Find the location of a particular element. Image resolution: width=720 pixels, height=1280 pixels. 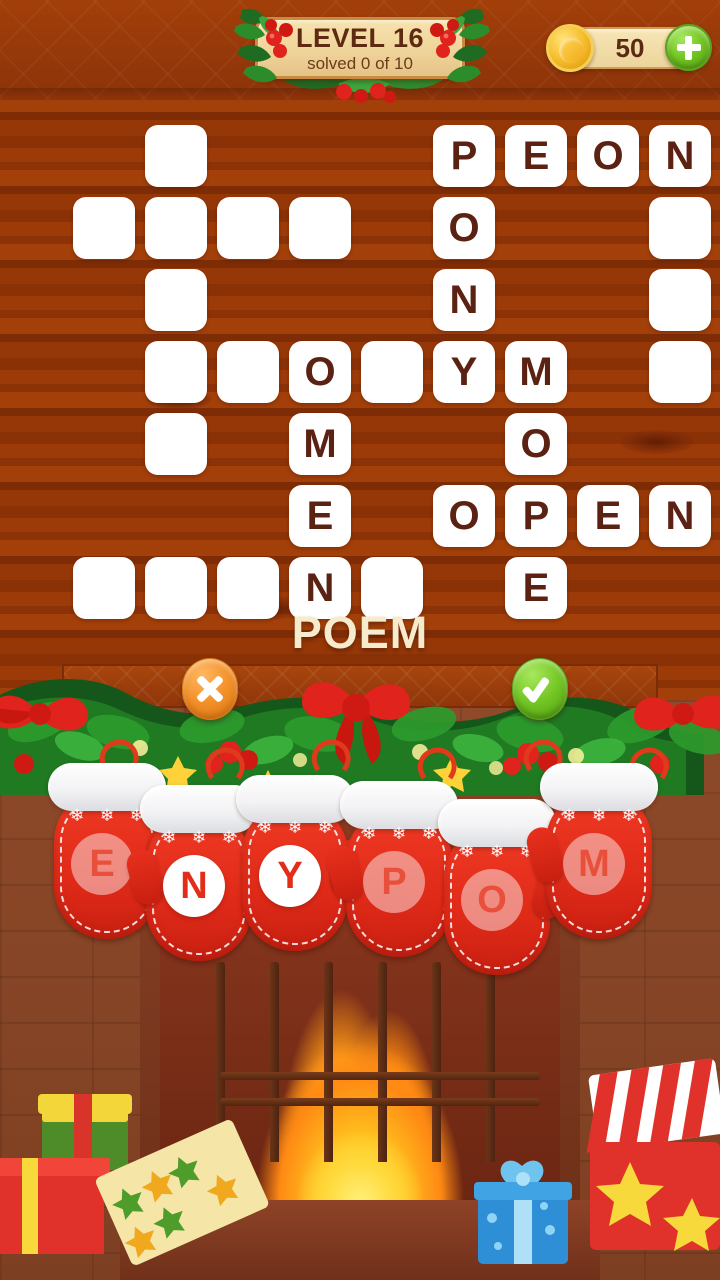

letter-tile-label: P is located at coordinates (394, 882).